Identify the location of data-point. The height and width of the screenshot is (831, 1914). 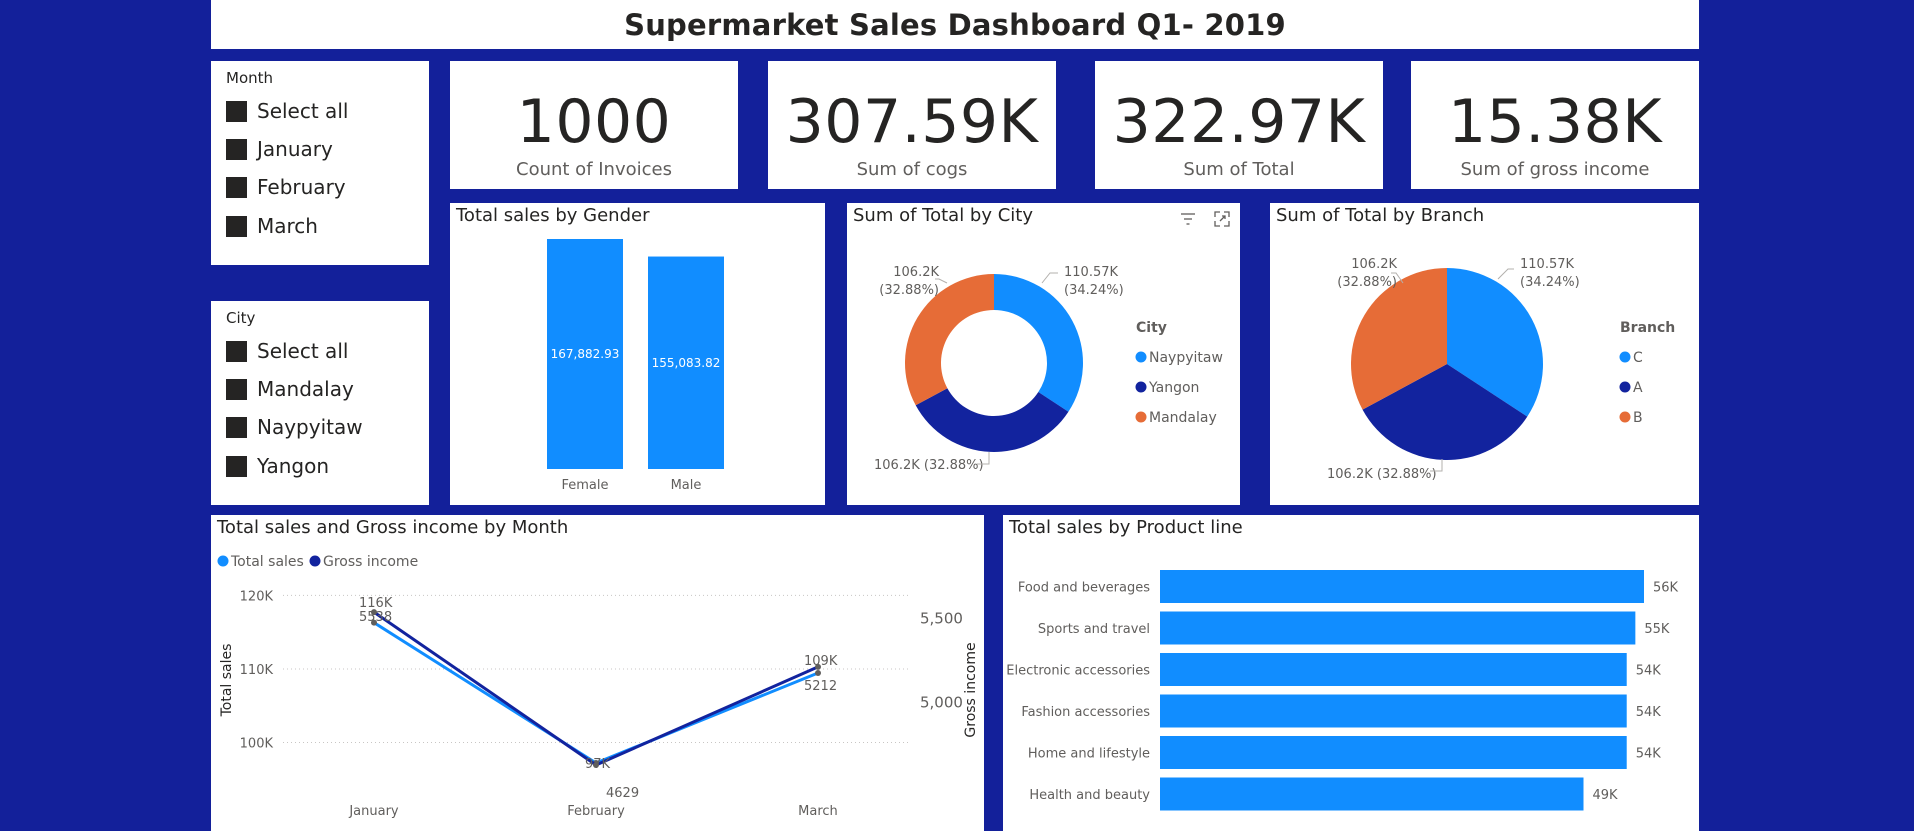
(818, 672).